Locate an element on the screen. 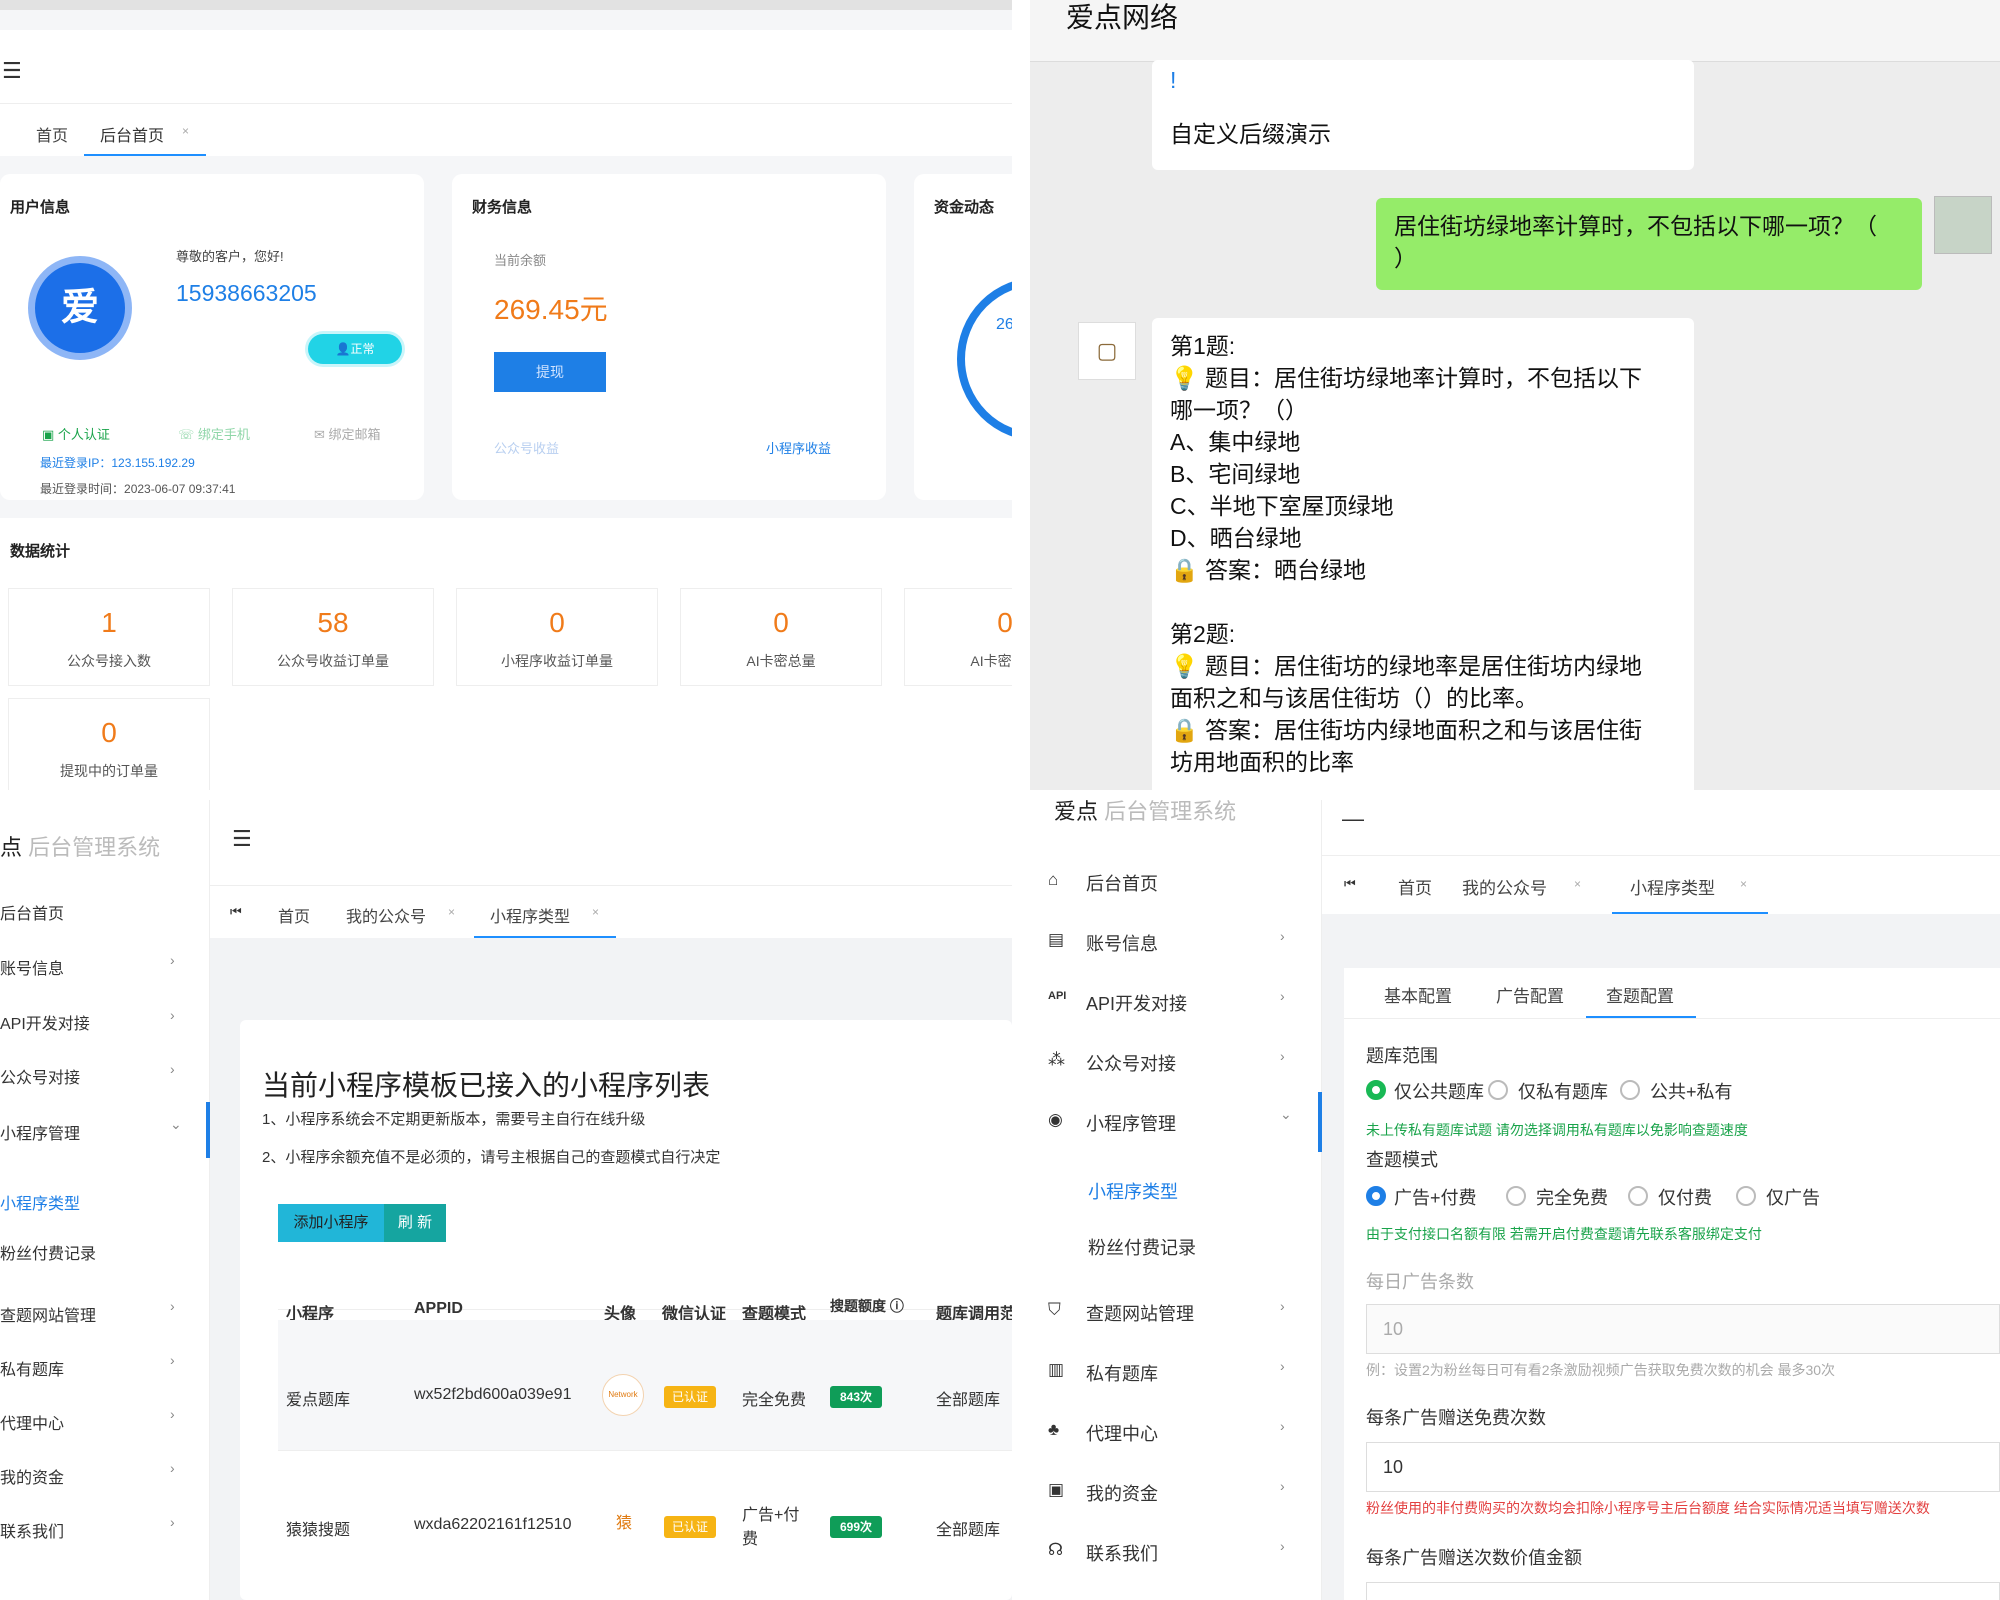 The height and width of the screenshot is (1600, 2000). daily-ad-note: 例：设置2为粉丝每日可有看2条激励视频广告获取免费次数的机会 最多30次 is located at coordinates (1601, 1370).